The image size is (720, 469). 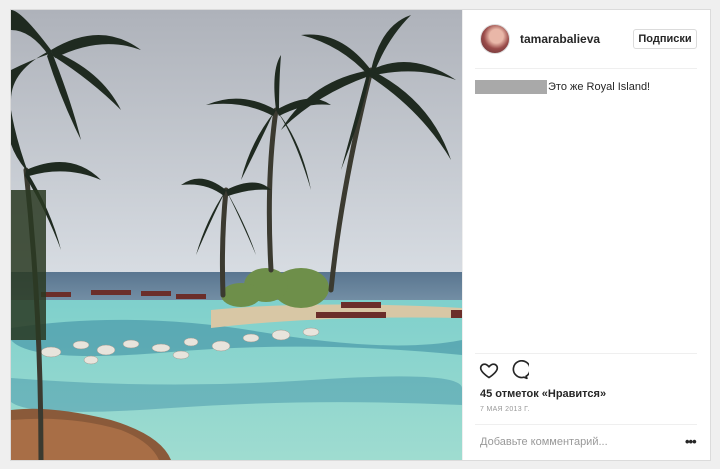 I want to click on heart-outline-icon, so click(x=490, y=371).